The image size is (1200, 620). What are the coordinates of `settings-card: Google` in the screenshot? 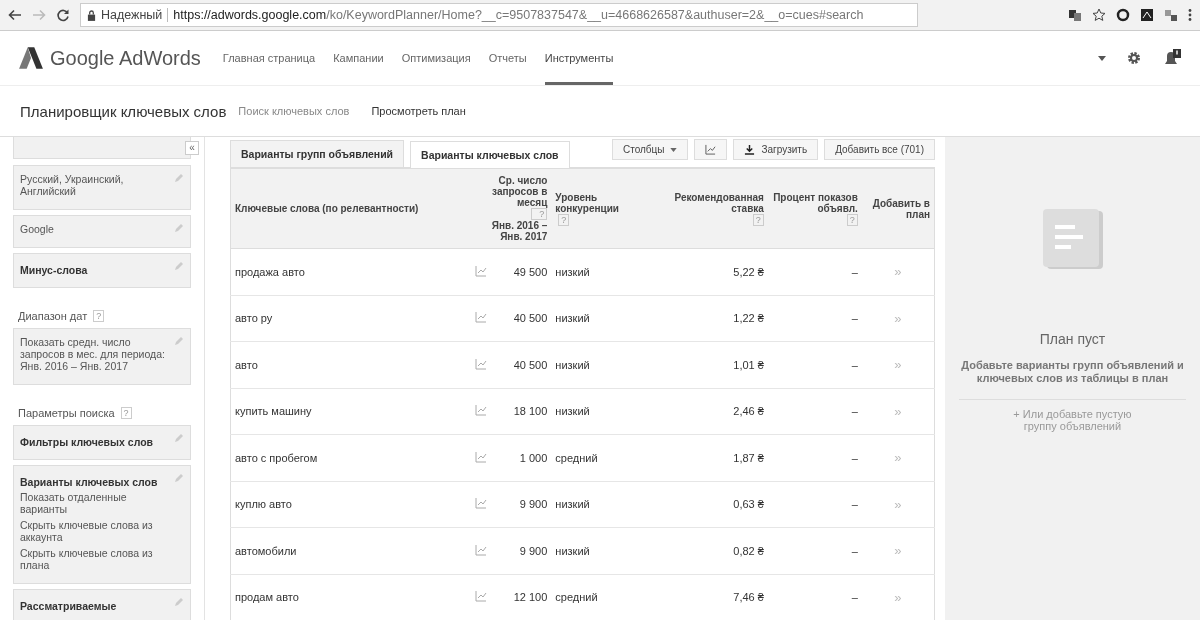 It's located at (102, 231).